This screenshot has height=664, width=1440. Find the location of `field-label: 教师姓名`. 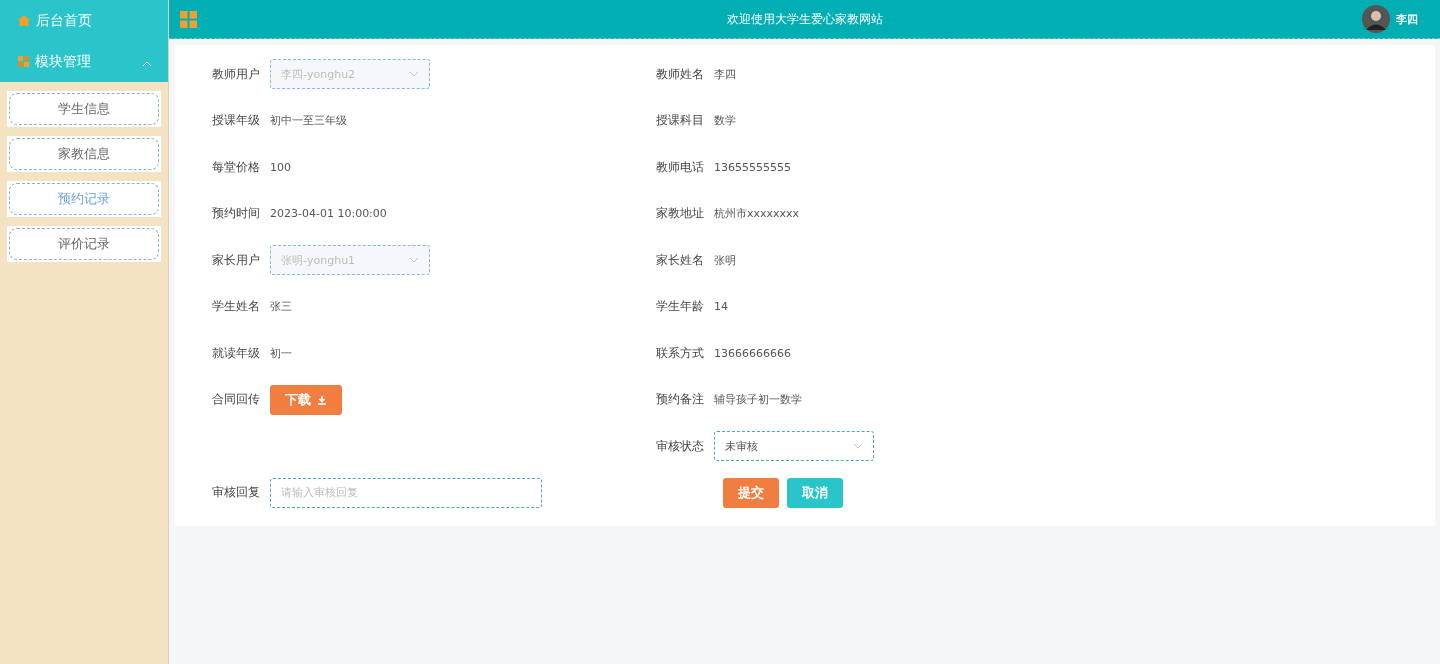

field-label: 教师姓名 is located at coordinates (680, 74).